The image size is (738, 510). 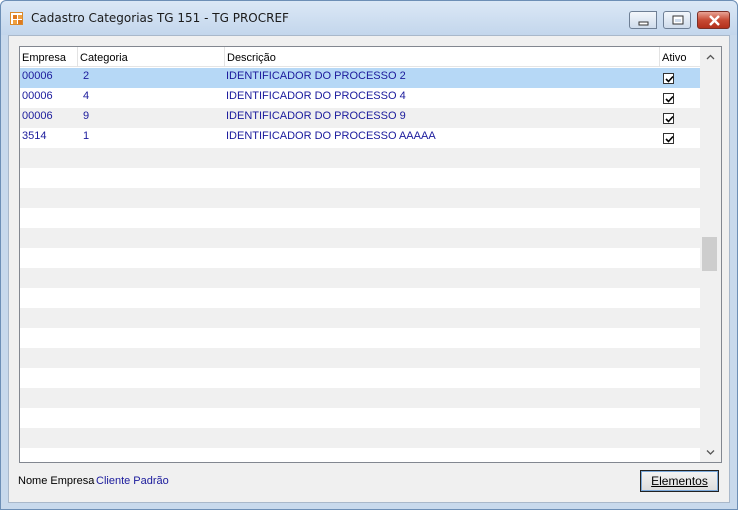 I want to click on close-icon, so click(x=714, y=20).